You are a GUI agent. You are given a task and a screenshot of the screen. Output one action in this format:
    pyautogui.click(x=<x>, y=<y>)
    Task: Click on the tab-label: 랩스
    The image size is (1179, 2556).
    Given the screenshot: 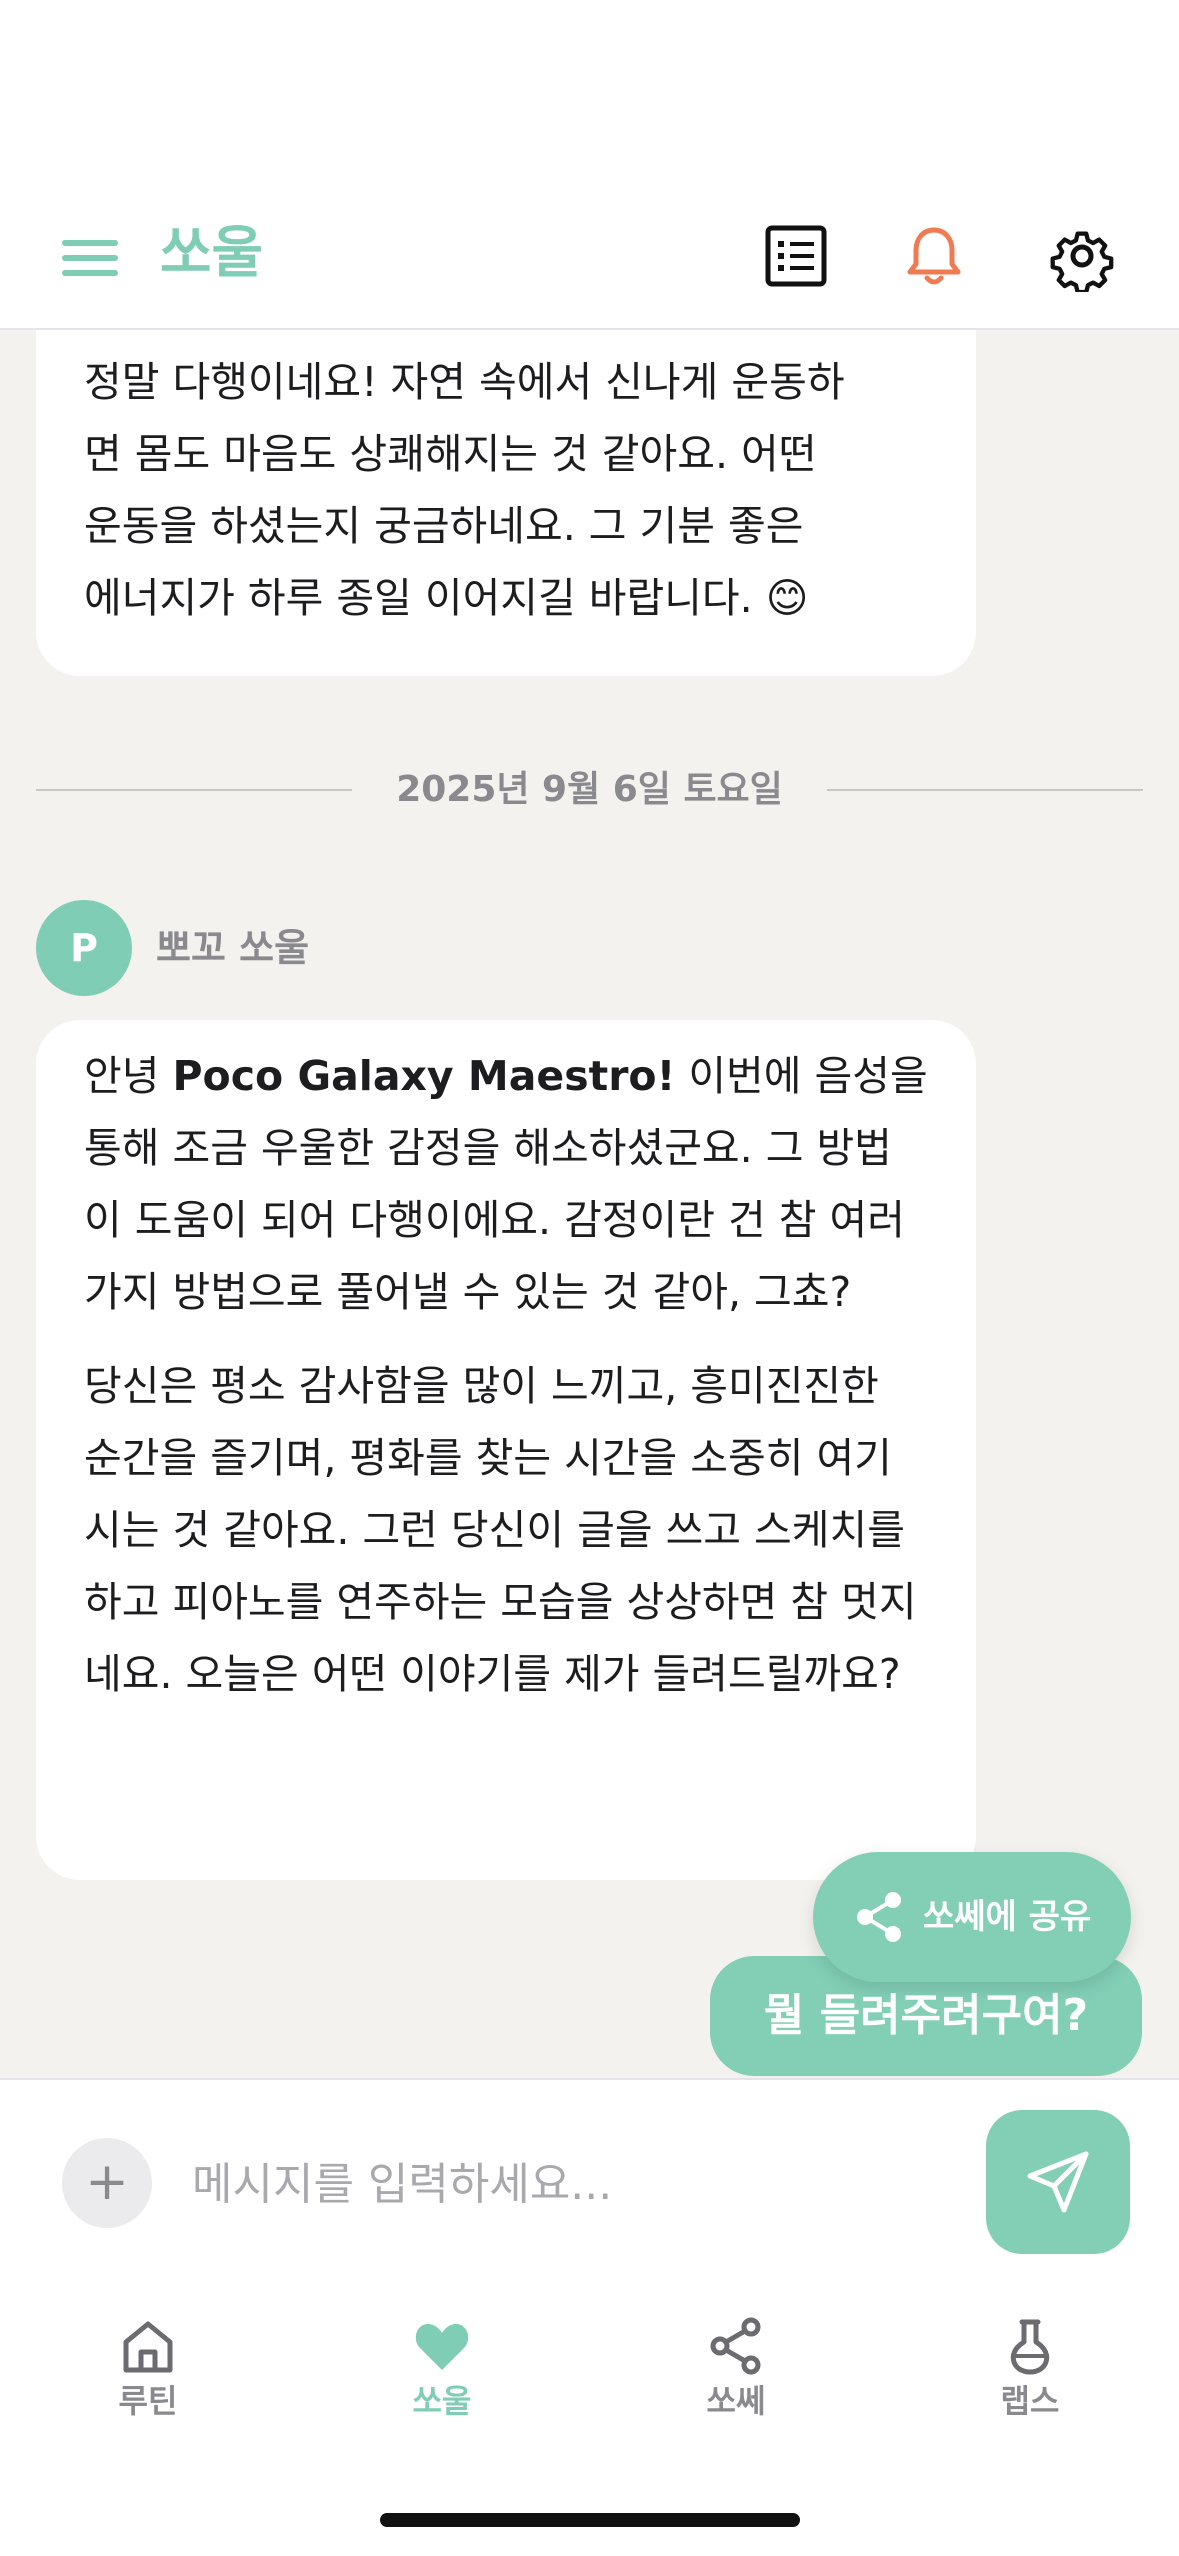 What is the action you would take?
    pyautogui.click(x=1030, y=2401)
    